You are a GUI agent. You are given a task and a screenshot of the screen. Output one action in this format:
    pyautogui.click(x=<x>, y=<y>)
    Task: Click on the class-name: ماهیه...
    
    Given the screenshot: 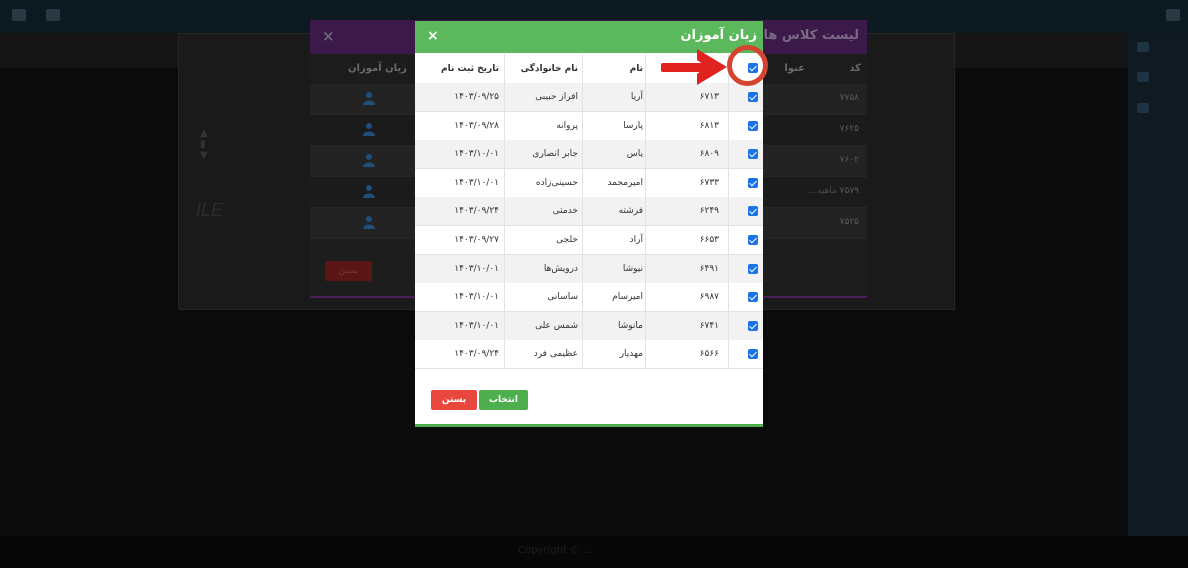 What is the action you would take?
    pyautogui.click(x=822, y=191)
    